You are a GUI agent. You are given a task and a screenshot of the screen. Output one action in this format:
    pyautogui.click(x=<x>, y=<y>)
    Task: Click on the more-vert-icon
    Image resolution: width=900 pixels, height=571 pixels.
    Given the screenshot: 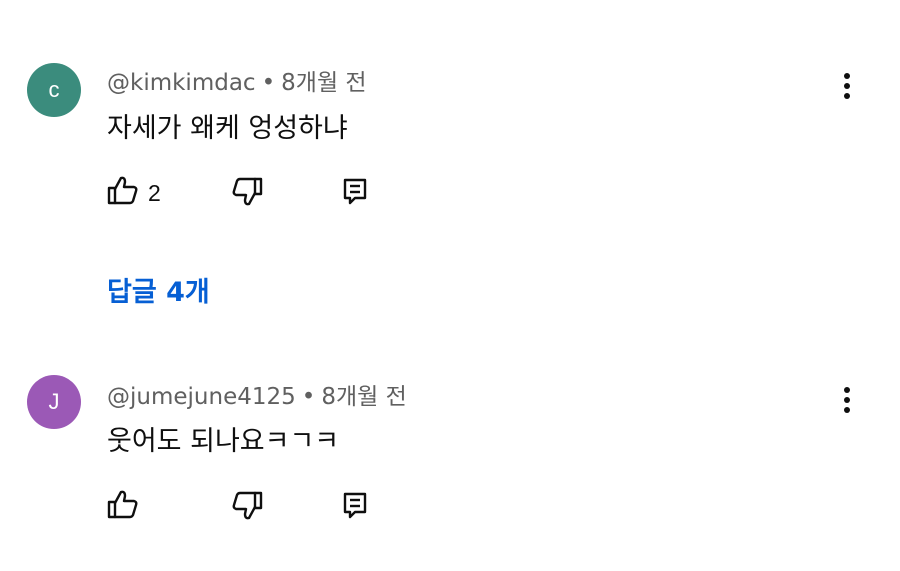 What is the action you would take?
    pyautogui.click(x=847, y=402)
    